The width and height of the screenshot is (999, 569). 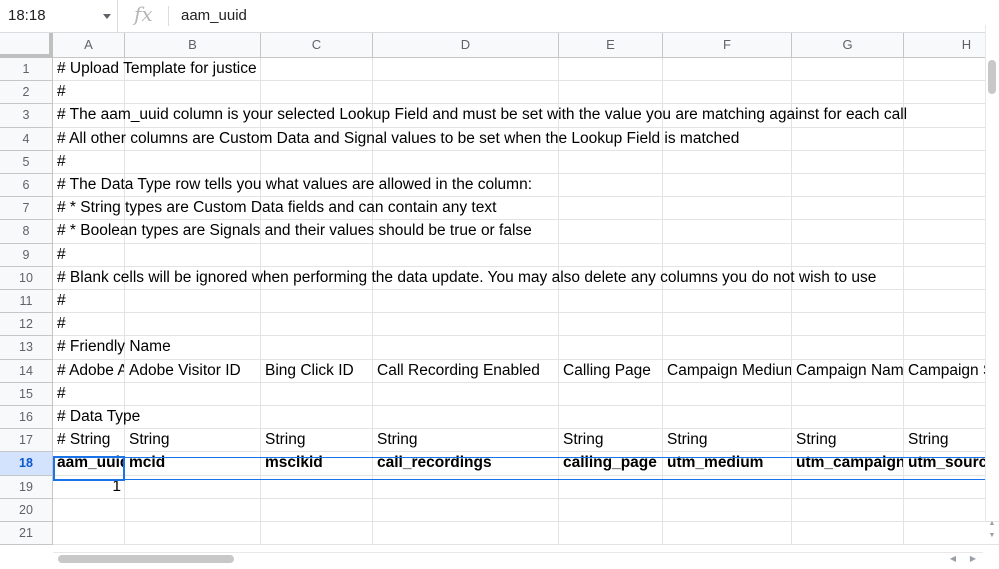 What do you see at coordinates (26, 116) in the screenshot?
I see `row-header-3: 3` at bounding box center [26, 116].